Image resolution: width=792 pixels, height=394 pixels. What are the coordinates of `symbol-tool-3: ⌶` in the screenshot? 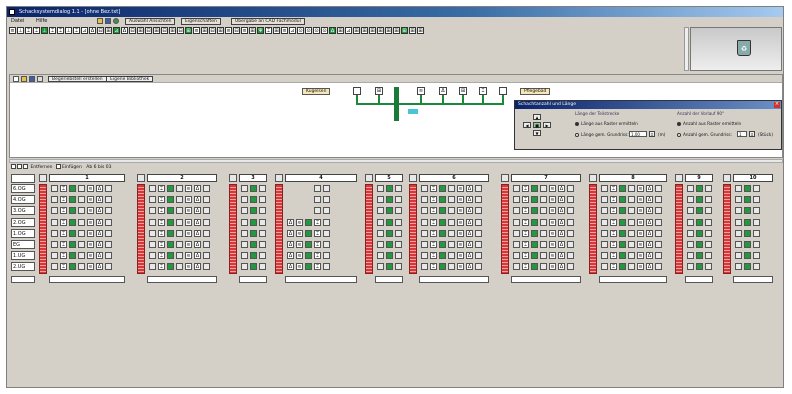 It's located at (36, 30).